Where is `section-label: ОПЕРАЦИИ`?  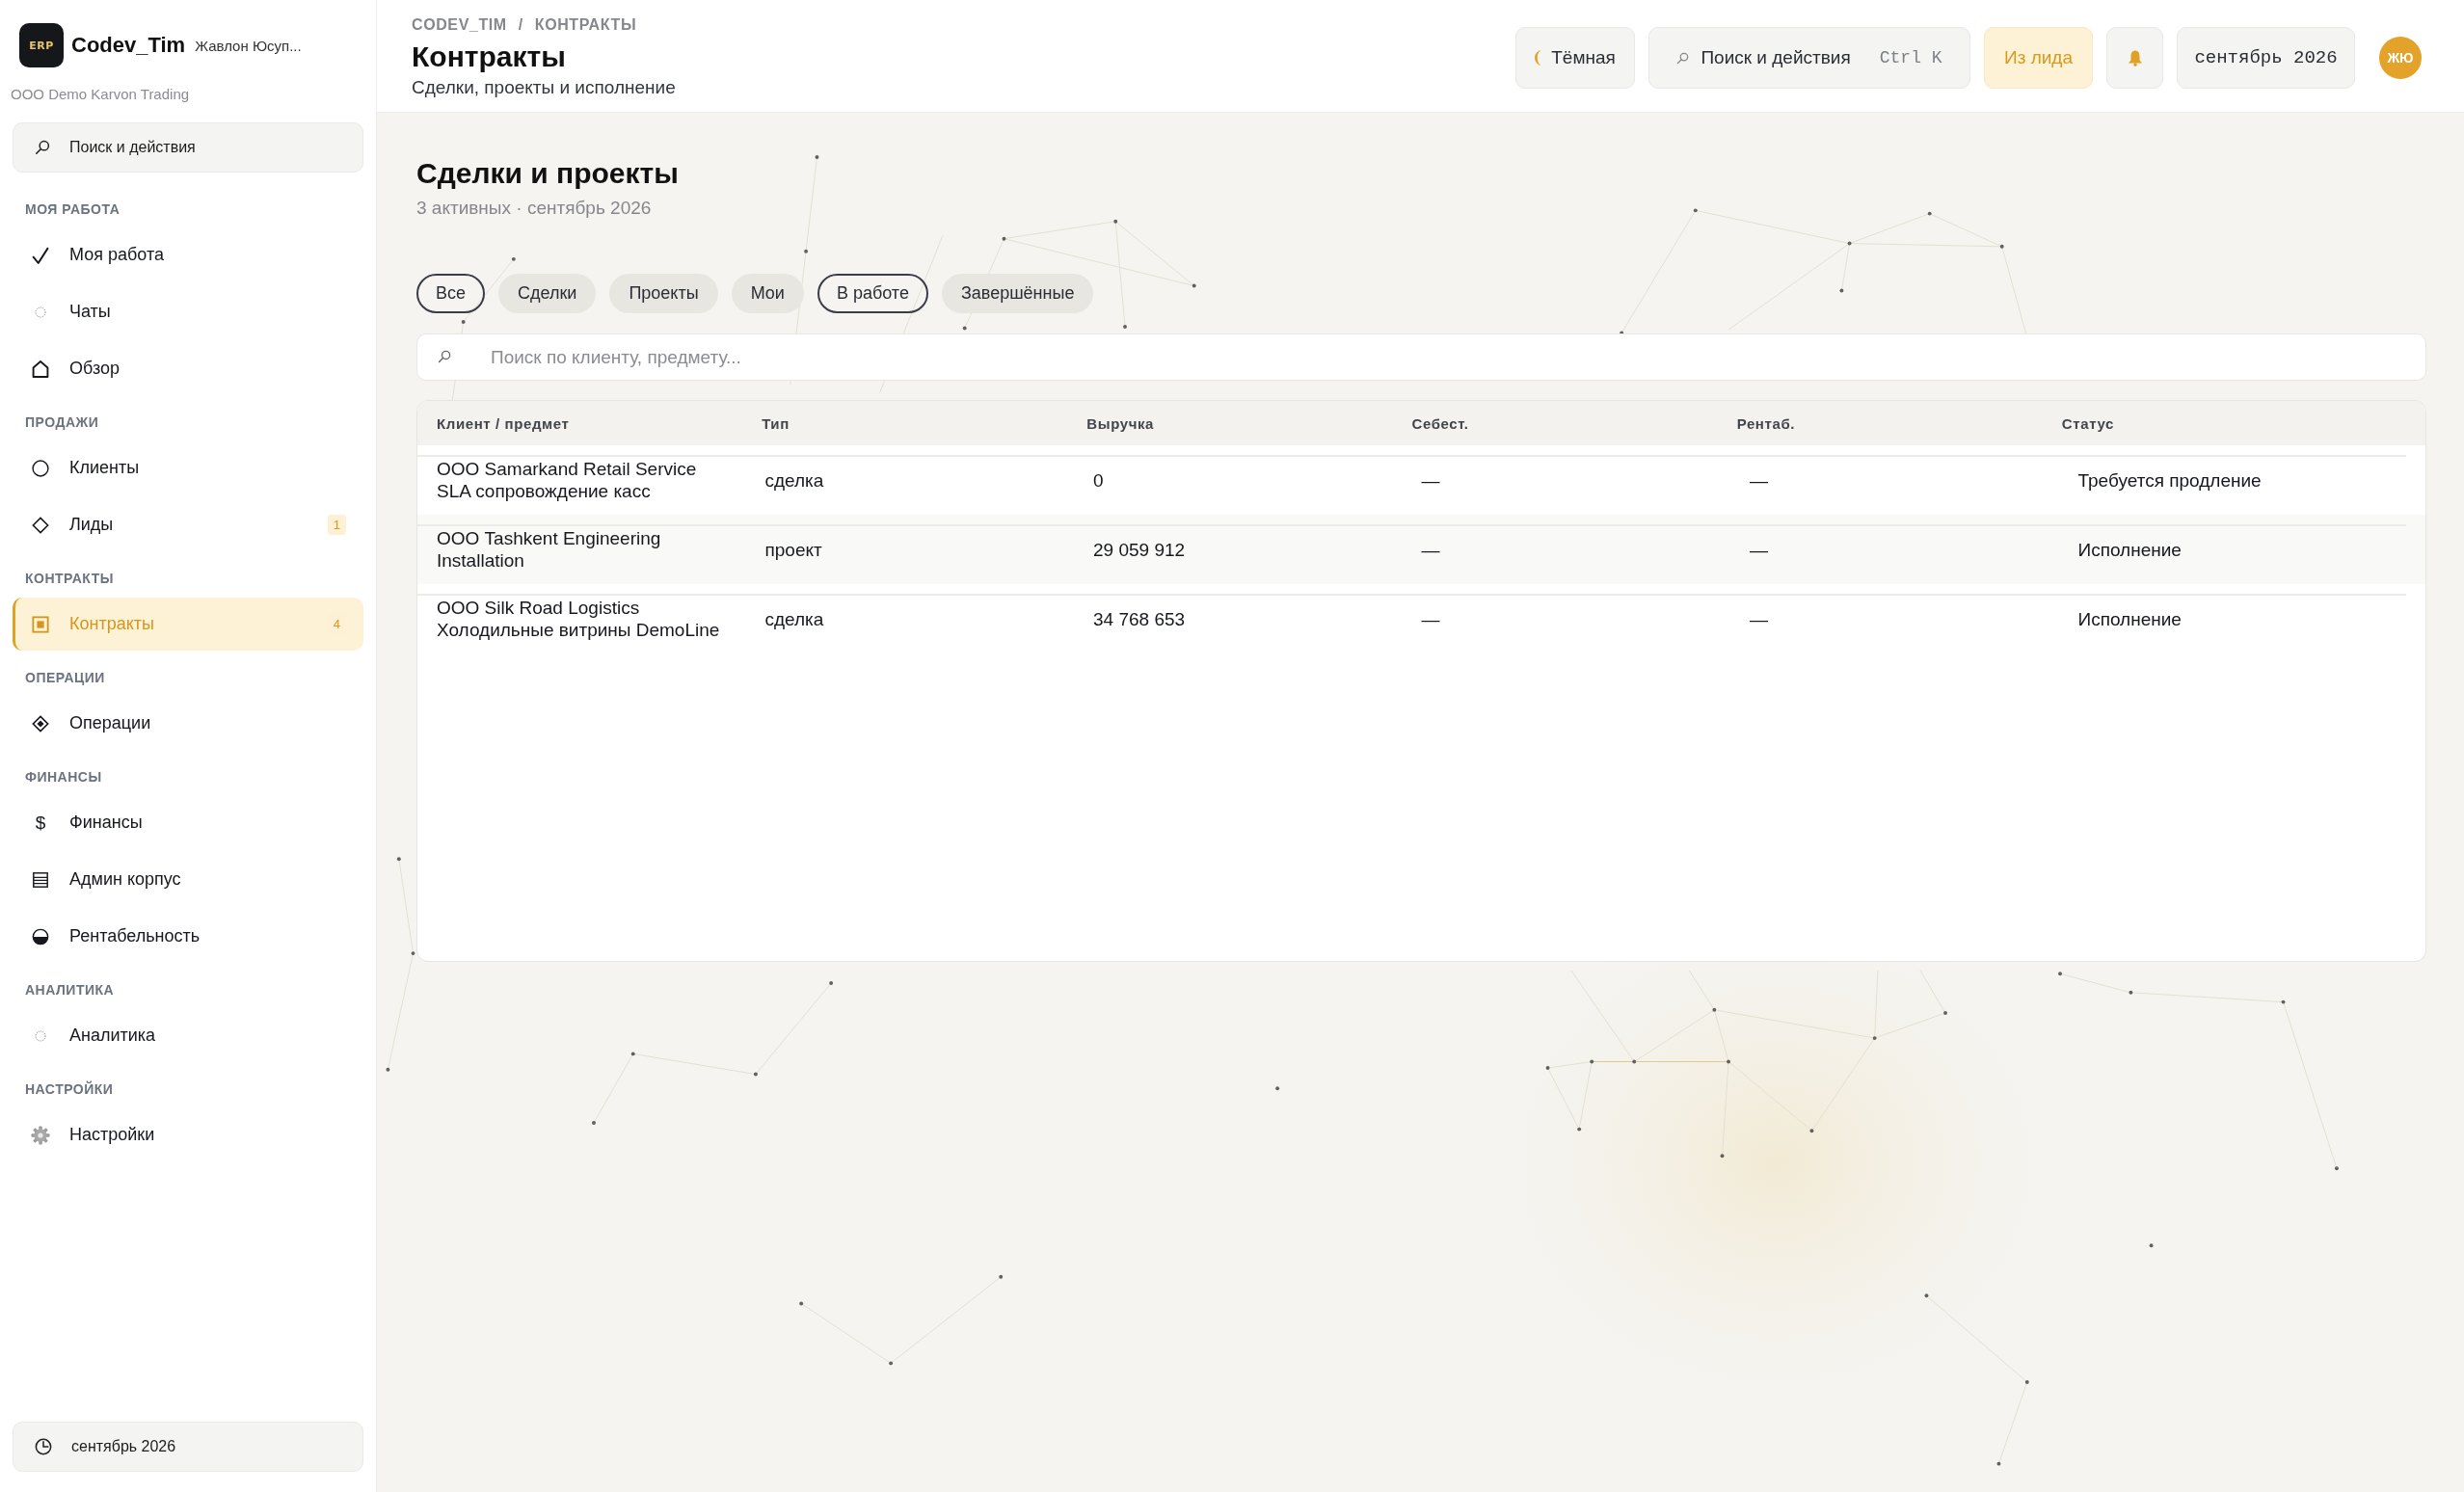
section-label: ОПЕРАЦИИ is located at coordinates (65, 678).